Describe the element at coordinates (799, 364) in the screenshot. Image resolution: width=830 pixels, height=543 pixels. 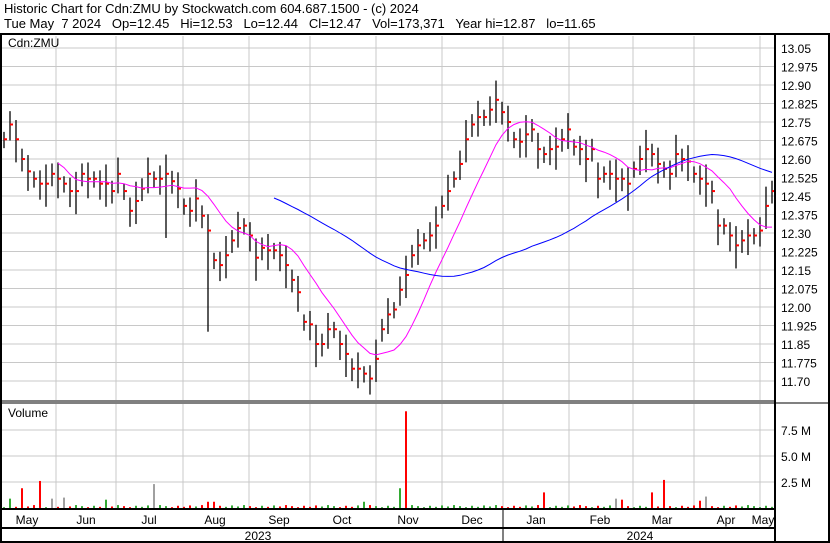
I see `price-tick-label: 11.775` at that location.